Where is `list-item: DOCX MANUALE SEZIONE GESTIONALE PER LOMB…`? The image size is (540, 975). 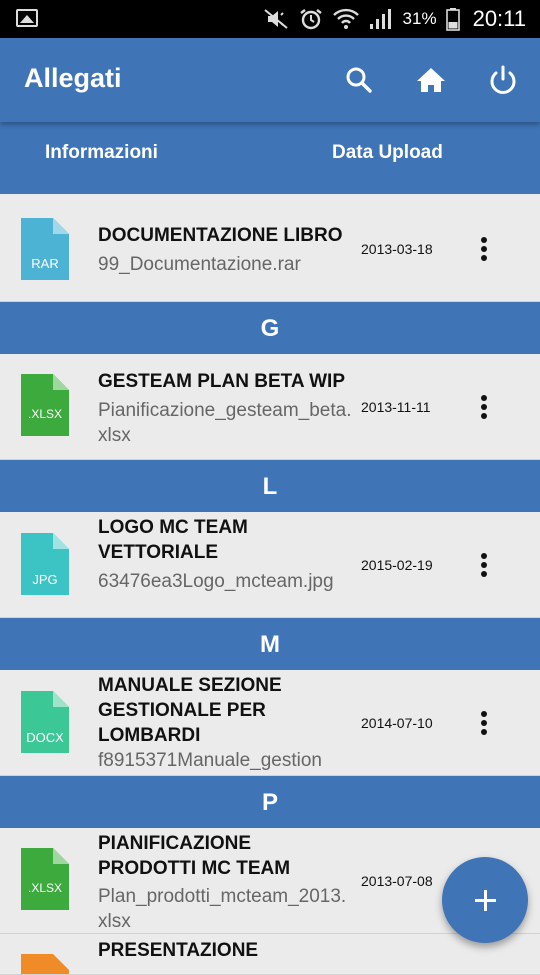
list-item: DOCX MANUALE SEZIONE GESTIONALE PER LOMB… is located at coordinates (270, 723).